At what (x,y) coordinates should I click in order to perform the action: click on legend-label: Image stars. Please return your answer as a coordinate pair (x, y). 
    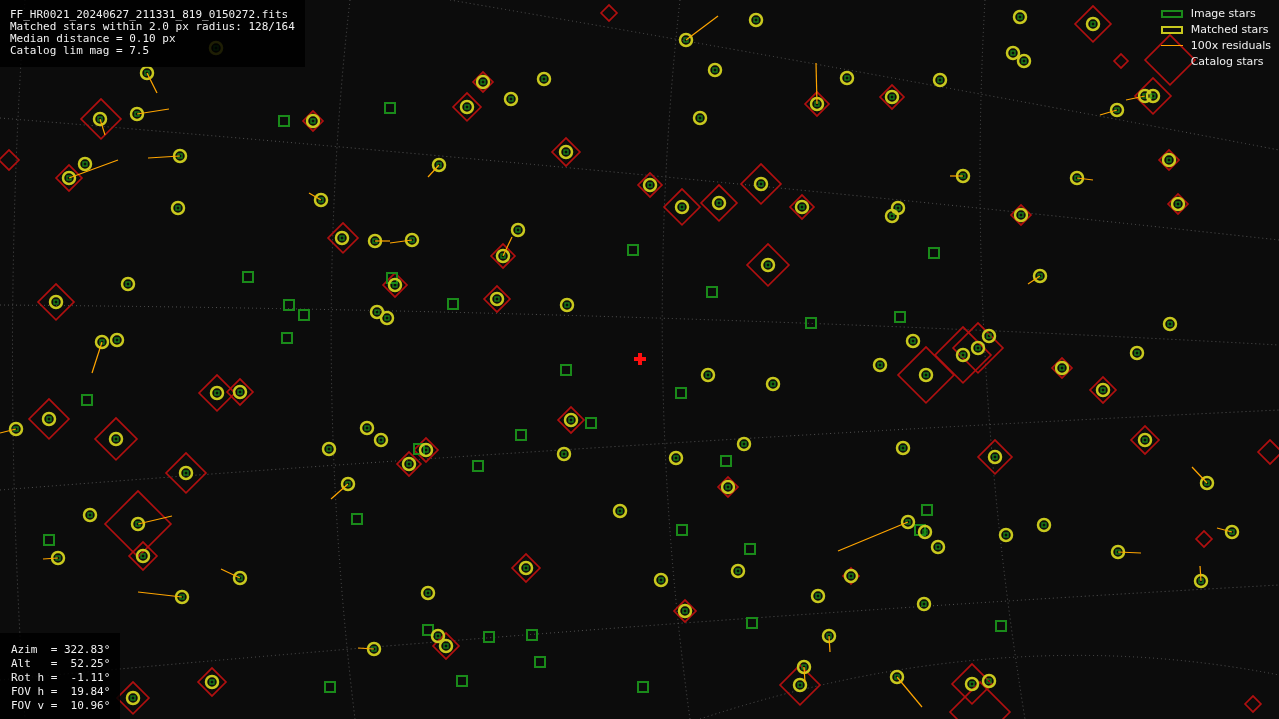
    Looking at the image, I should click on (1223, 13).